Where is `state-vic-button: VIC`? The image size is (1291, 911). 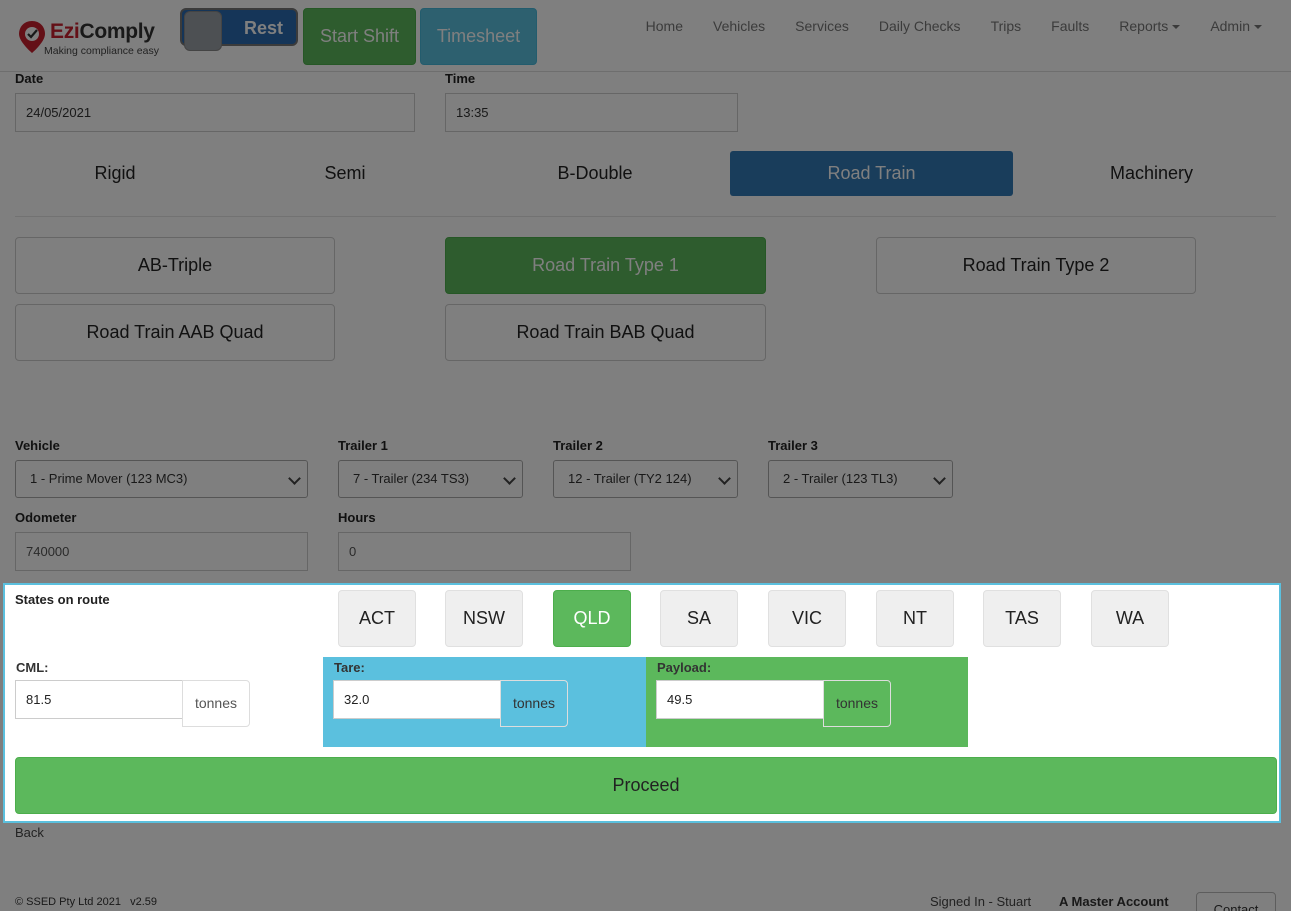 state-vic-button: VIC is located at coordinates (807, 618).